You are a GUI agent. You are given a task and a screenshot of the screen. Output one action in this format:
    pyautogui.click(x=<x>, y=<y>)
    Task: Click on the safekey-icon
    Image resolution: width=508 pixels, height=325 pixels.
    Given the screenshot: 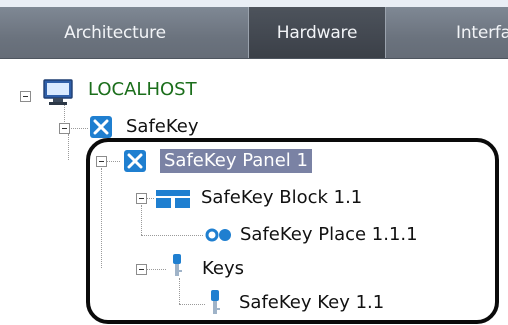 What is the action you would take?
    pyautogui.click(x=101, y=127)
    